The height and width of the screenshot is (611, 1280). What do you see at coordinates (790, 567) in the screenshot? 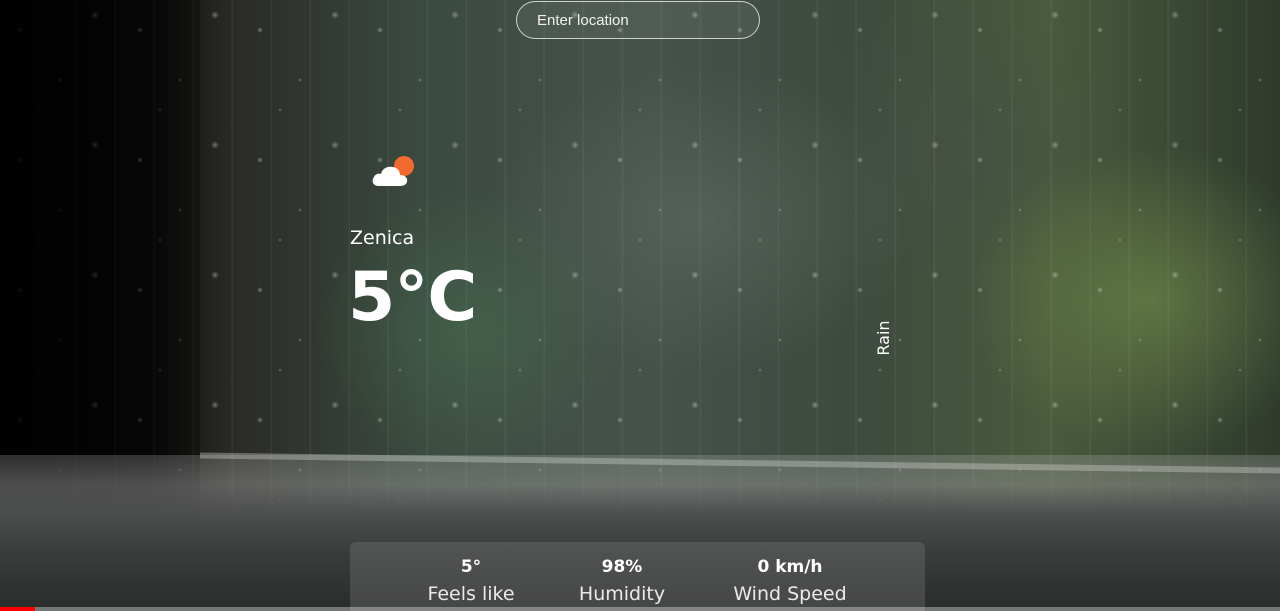
I see `wind-speed-value: 0 km/h` at bounding box center [790, 567].